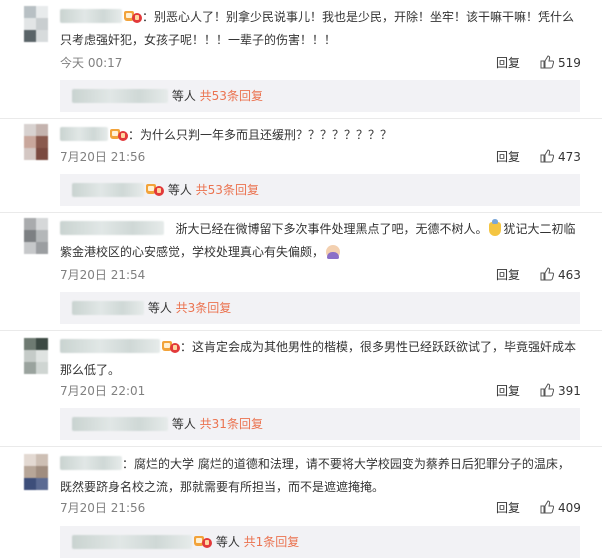 The width and height of the screenshot is (602, 559). What do you see at coordinates (204, 308) in the screenshot?
I see `reply-count-link: 共3条回复` at bounding box center [204, 308].